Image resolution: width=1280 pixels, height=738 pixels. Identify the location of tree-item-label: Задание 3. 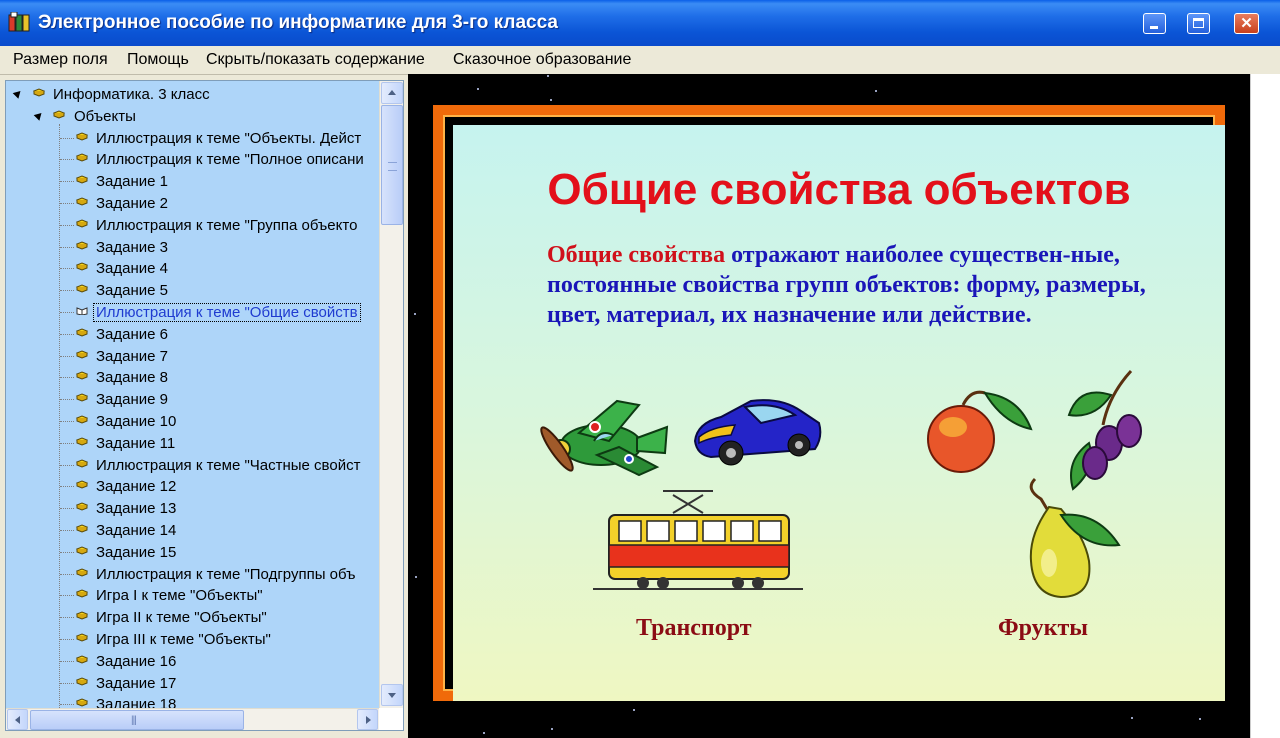
(132, 247).